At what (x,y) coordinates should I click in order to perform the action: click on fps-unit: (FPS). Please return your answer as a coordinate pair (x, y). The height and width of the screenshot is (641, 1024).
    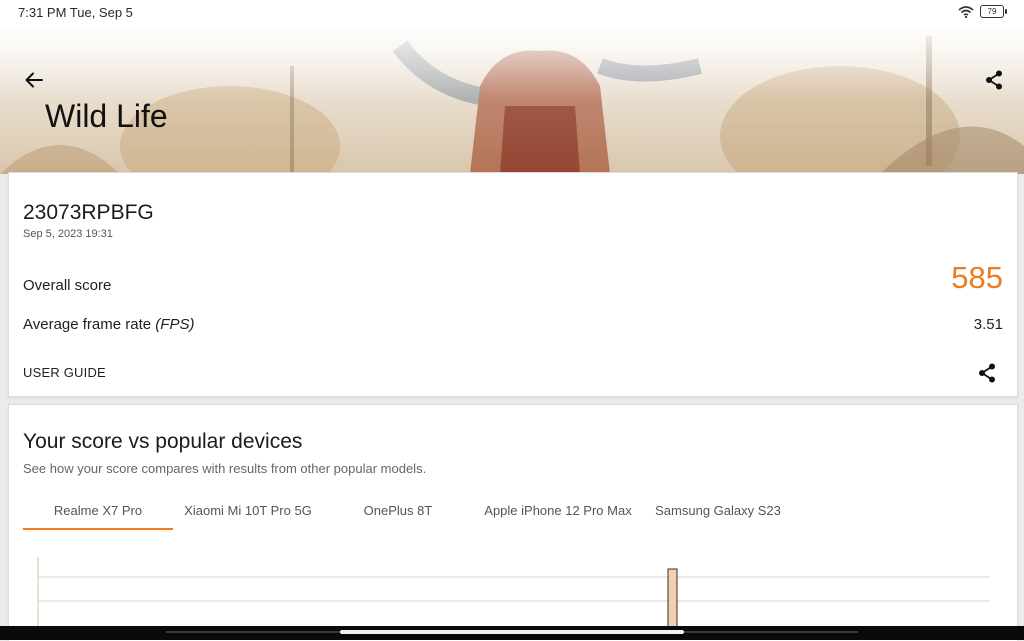
    Looking at the image, I should click on (175, 324).